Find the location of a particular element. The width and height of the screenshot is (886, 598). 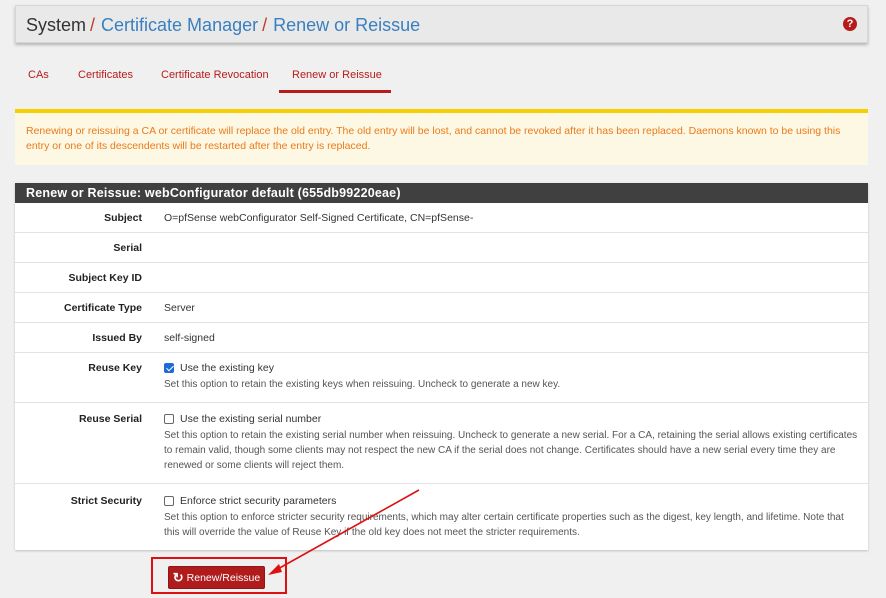

tab-certificates: Certificates is located at coordinates (105, 76).